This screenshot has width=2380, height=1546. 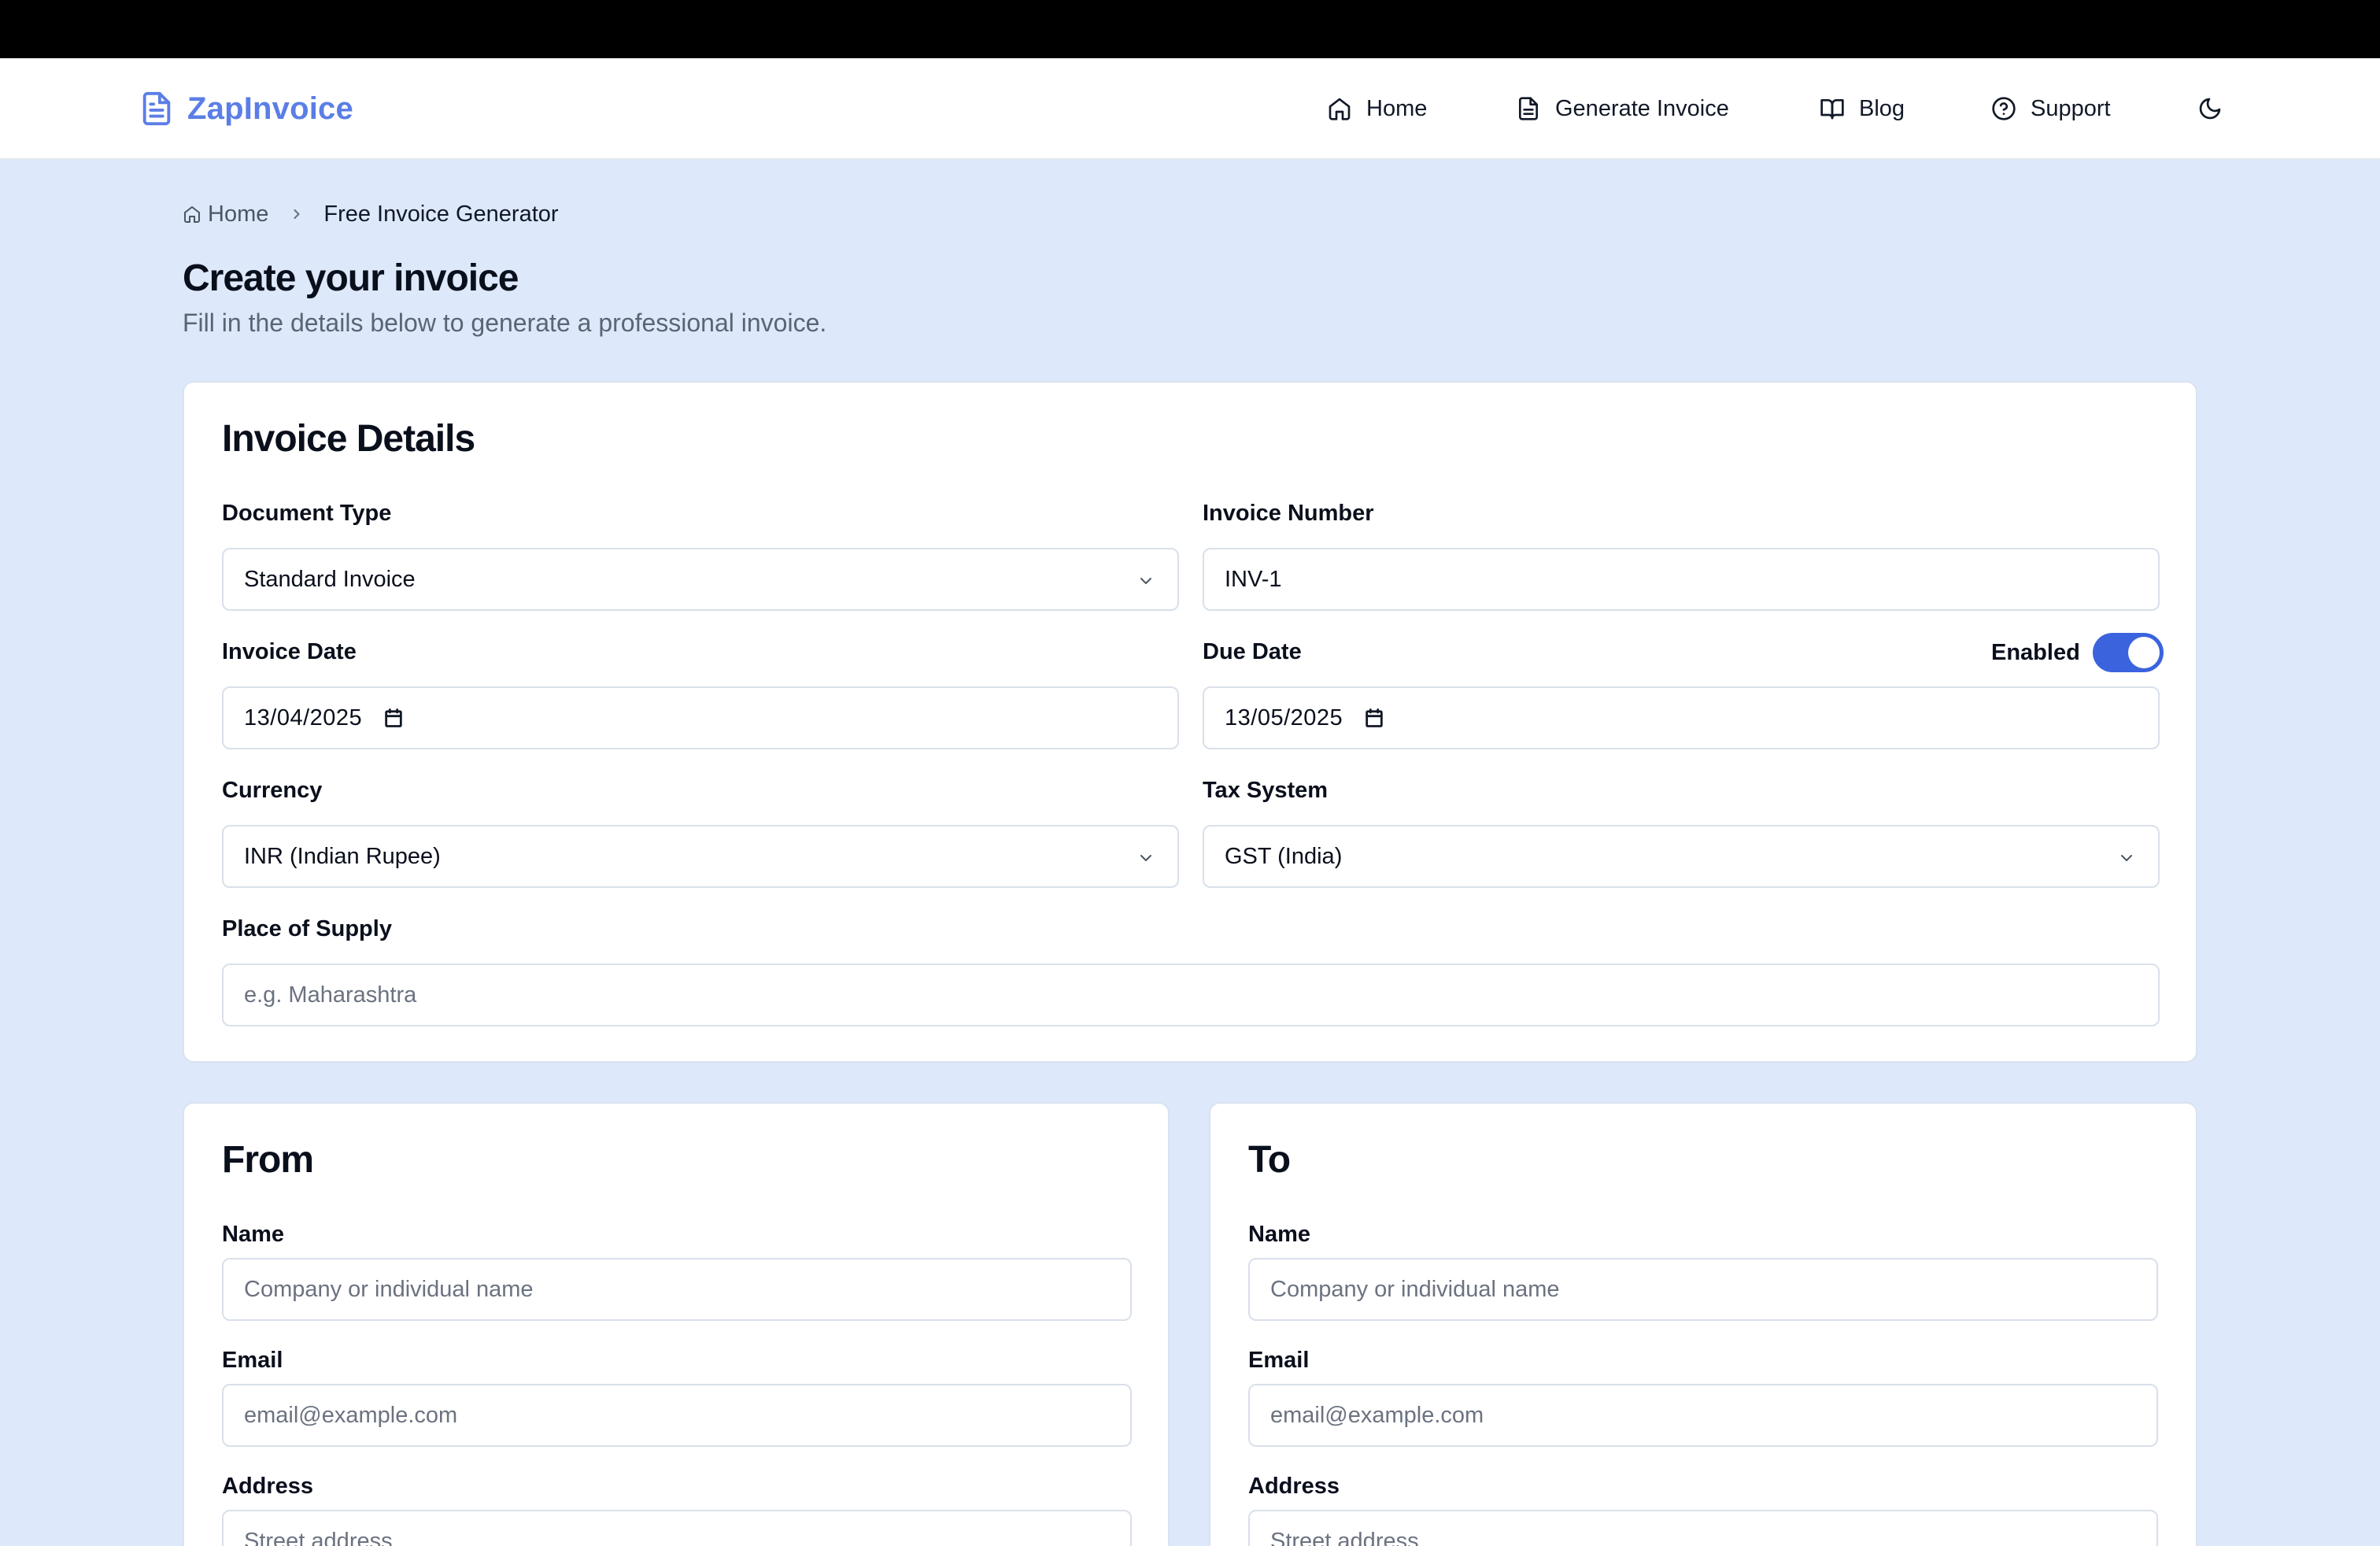 I want to click on currency-select: INR (Indian Rupee), so click(x=700, y=857).